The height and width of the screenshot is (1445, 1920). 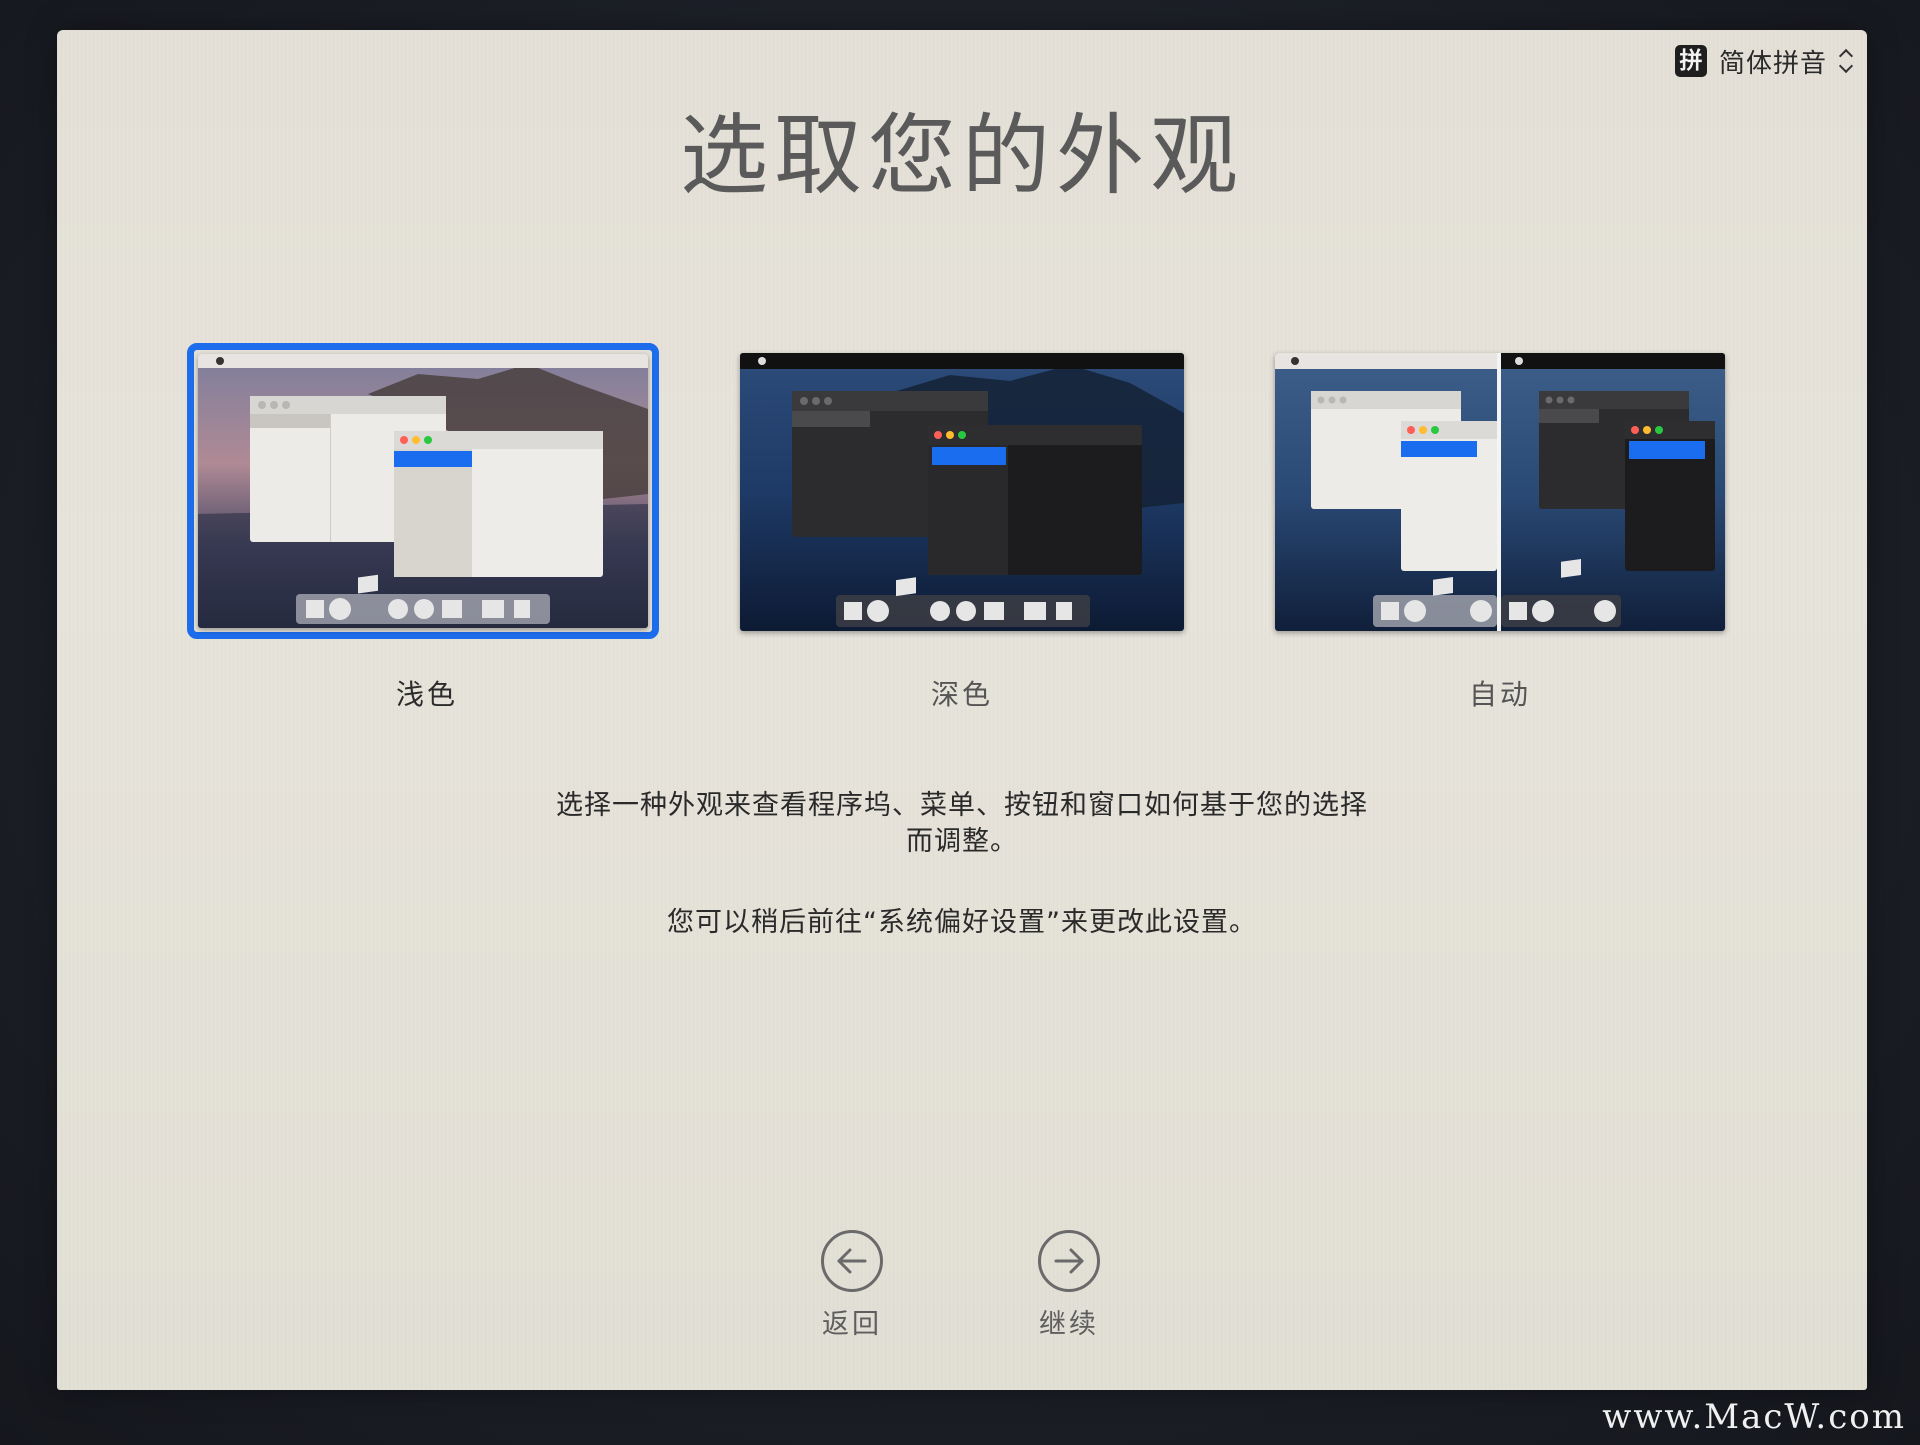 What do you see at coordinates (1690, 61) in the screenshot?
I see `pinyin-icon: 拼` at bounding box center [1690, 61].